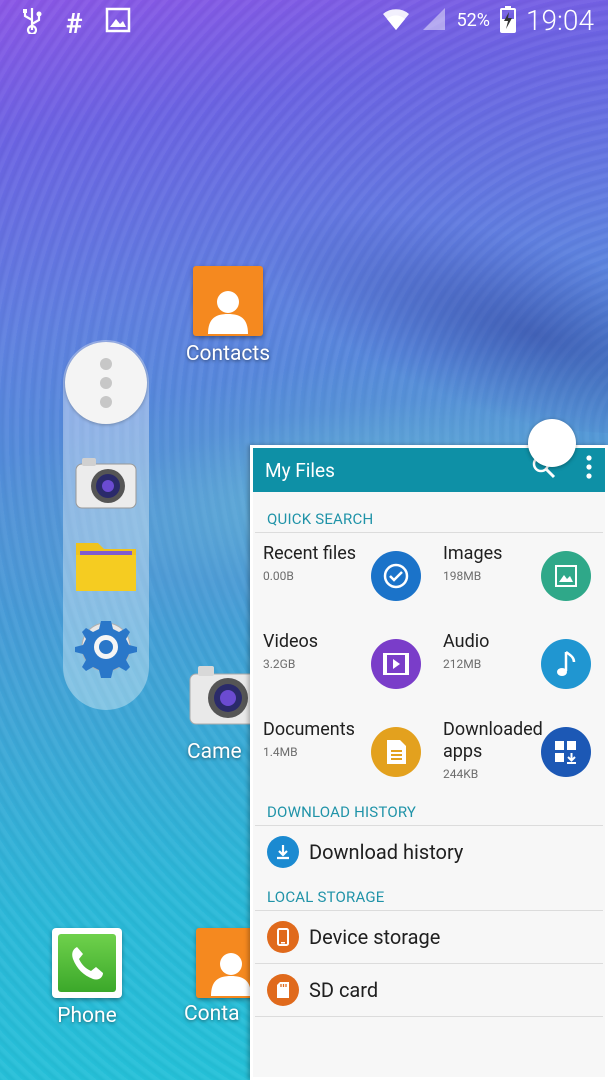 Image resolution: width=608 pixels, height=1080 pixels. I want to click on phone-app-icon: Phone, so click(87, 978).